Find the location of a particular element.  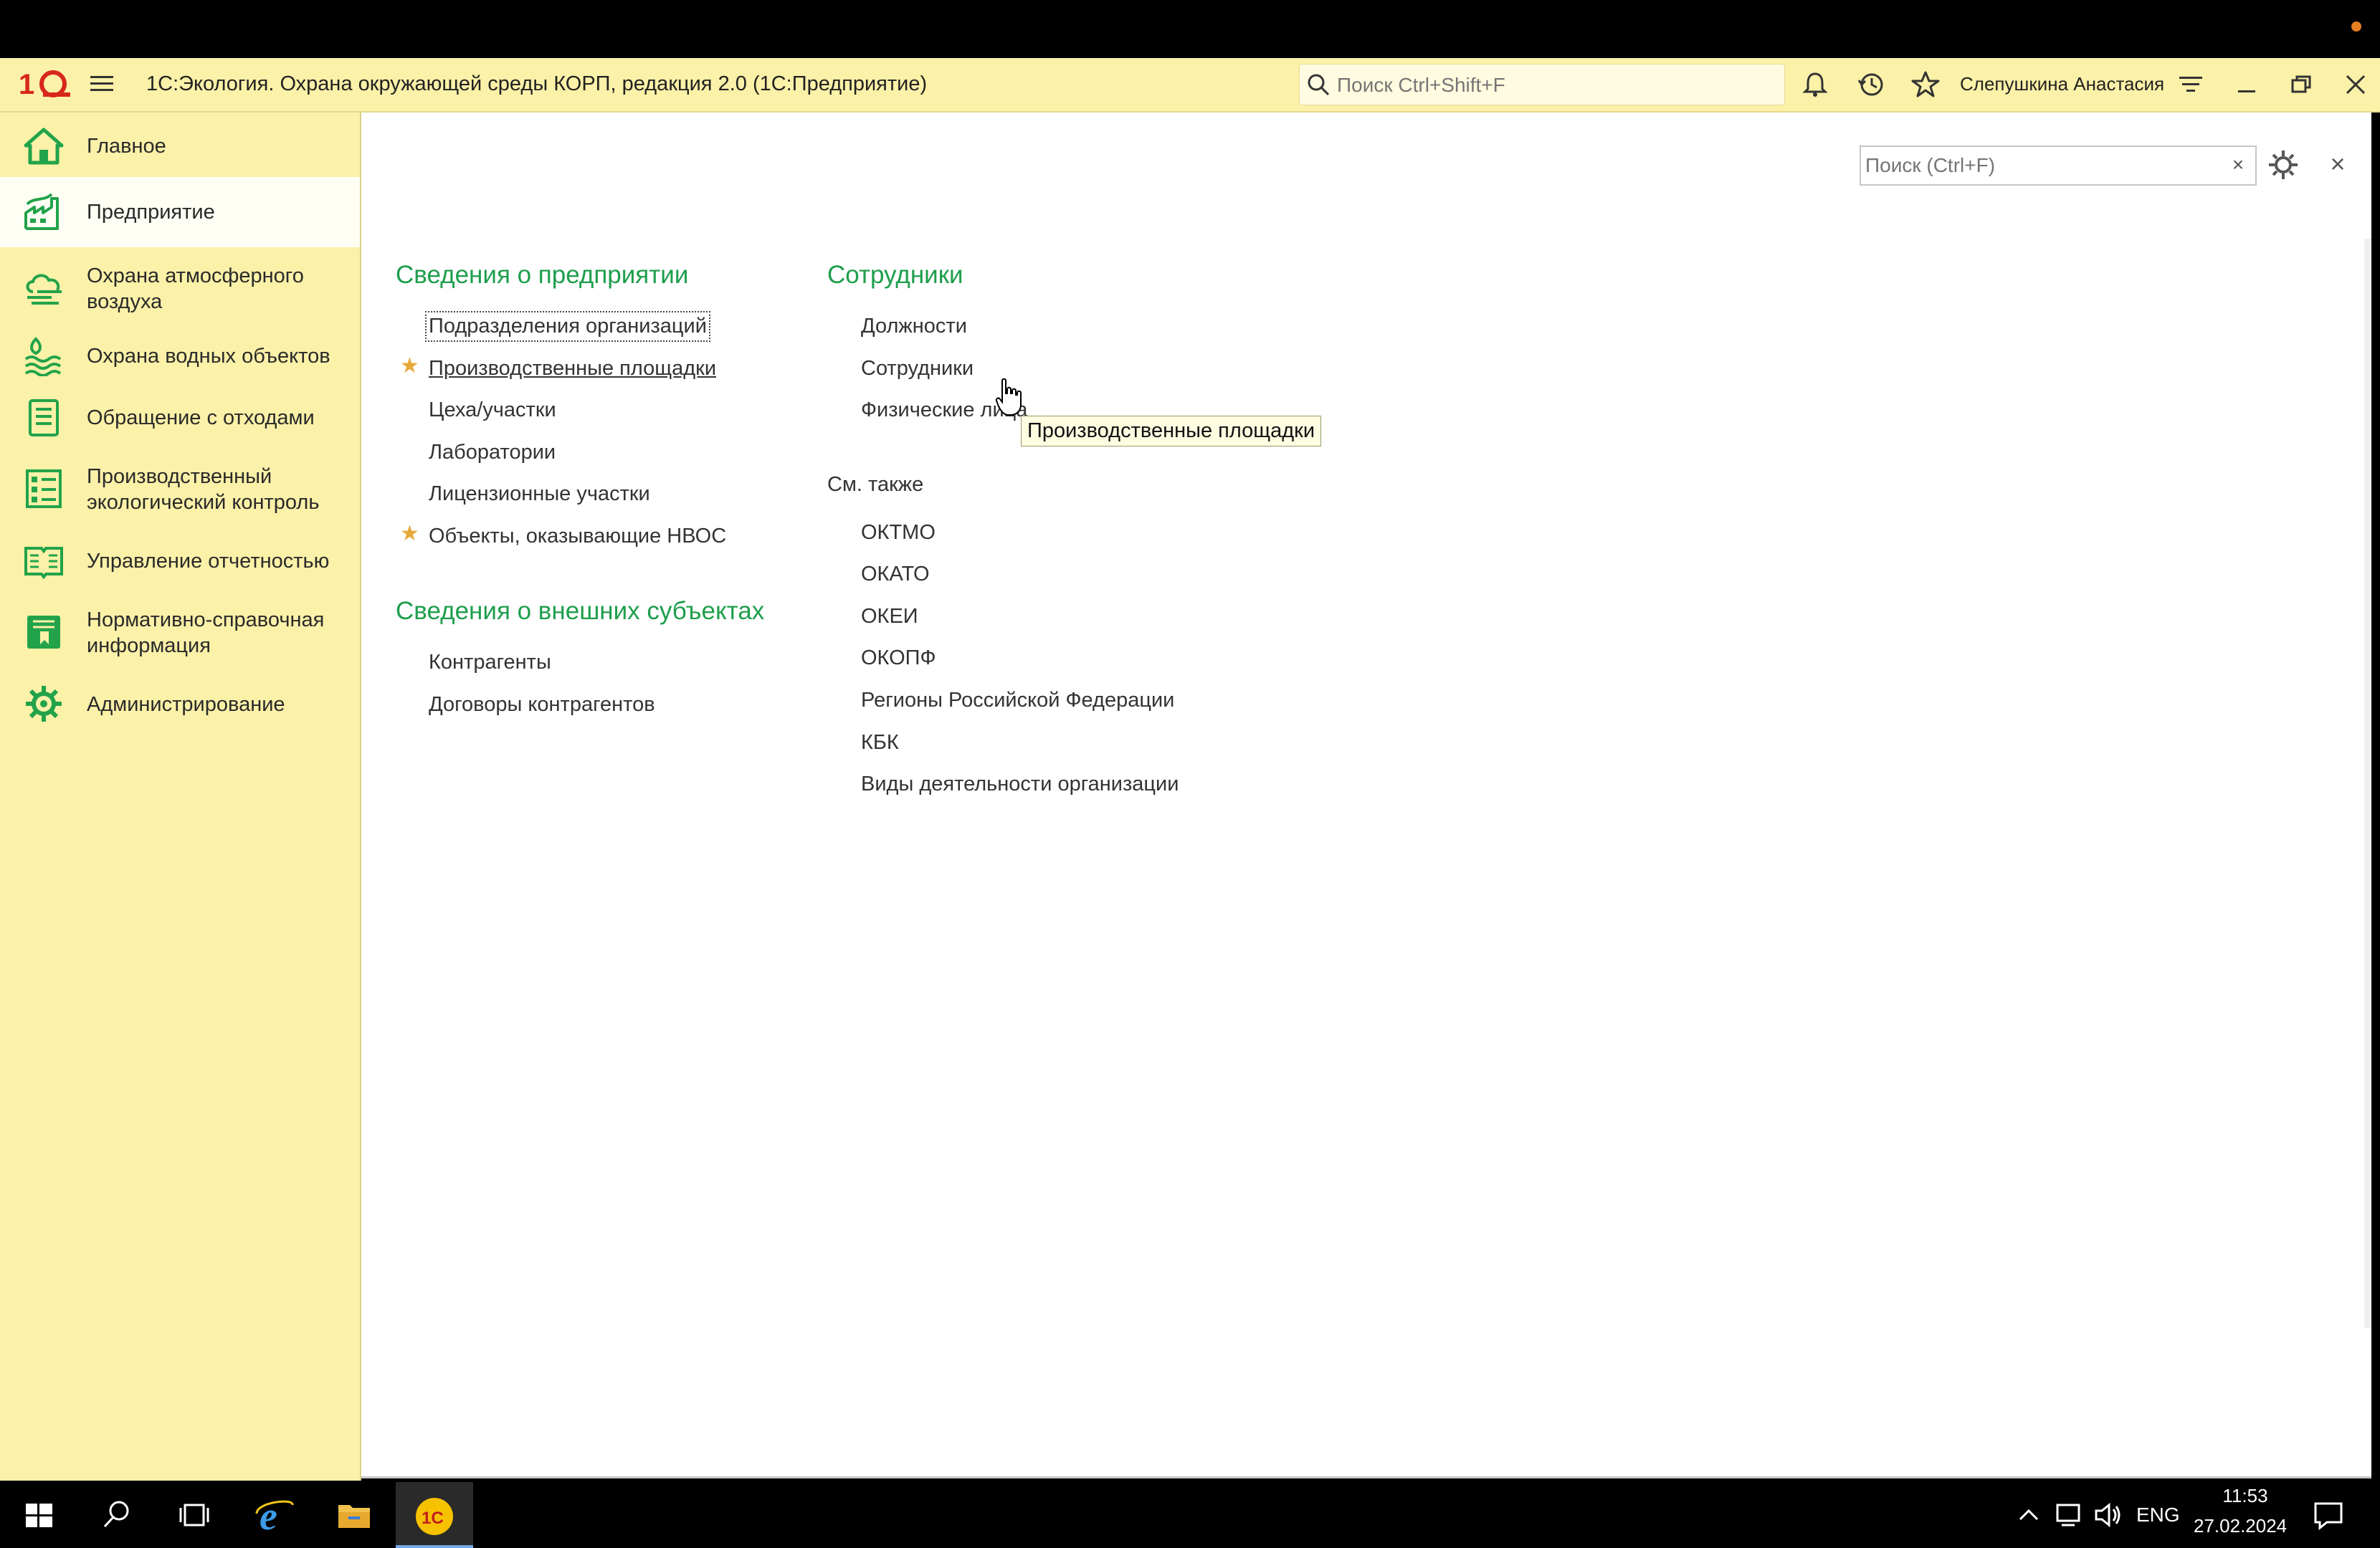

link-okei: ОКЕИ is located at coordinates (889, 617).